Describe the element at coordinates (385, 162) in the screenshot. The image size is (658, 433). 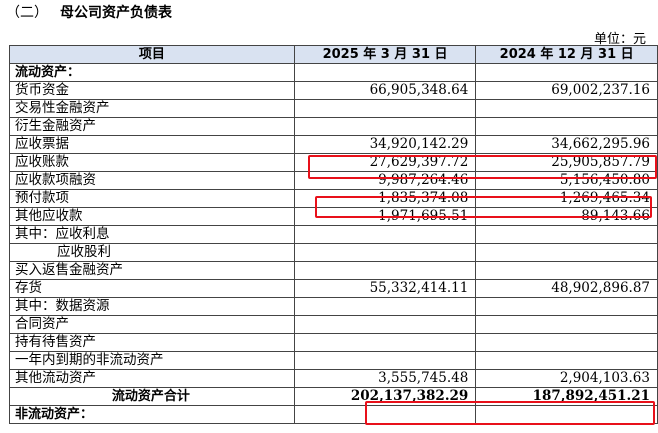
I see `value-2025: 27,629,397.72` at that location.